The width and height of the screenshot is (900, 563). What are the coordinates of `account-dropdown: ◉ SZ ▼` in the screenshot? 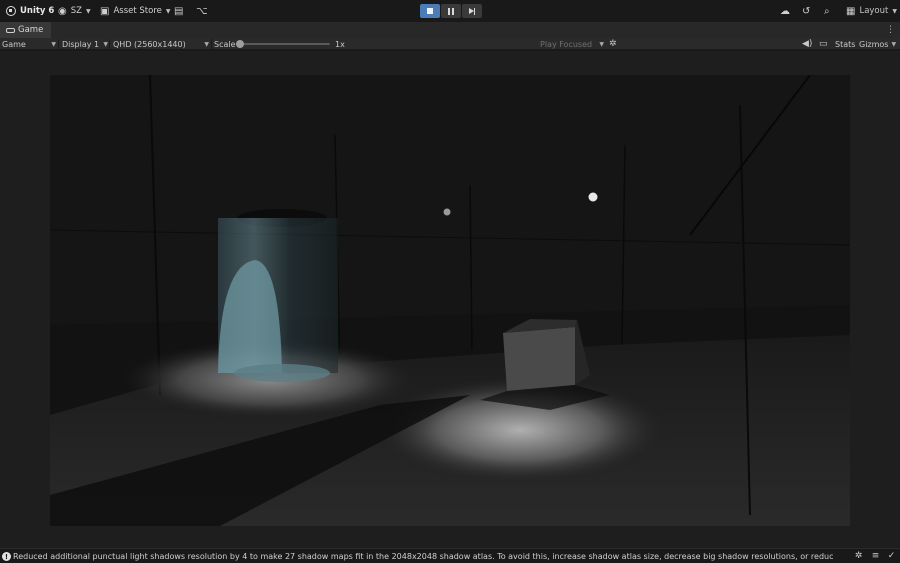 It's located at (74, 11).